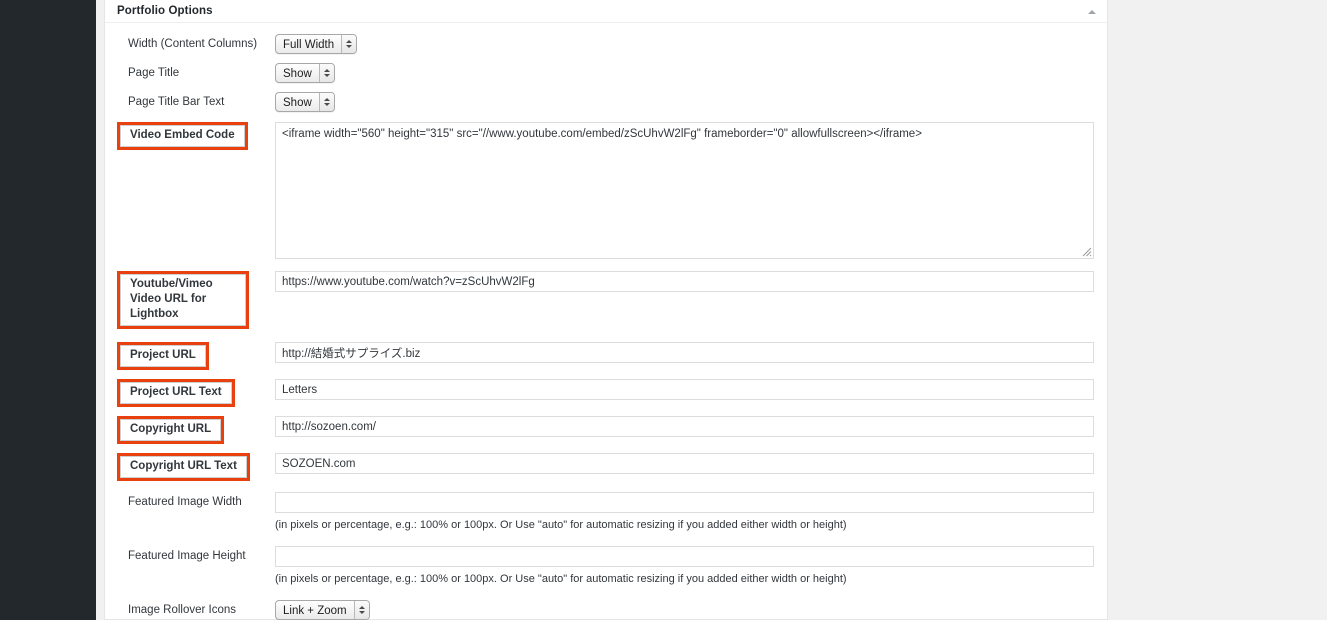 This screenshot has width=1327, height=620. What do you see at coordinates (187, 556) in the screenshot?
I see `field-label-featured-image-height: Featured Image Height` at bounding box center [187, 556].